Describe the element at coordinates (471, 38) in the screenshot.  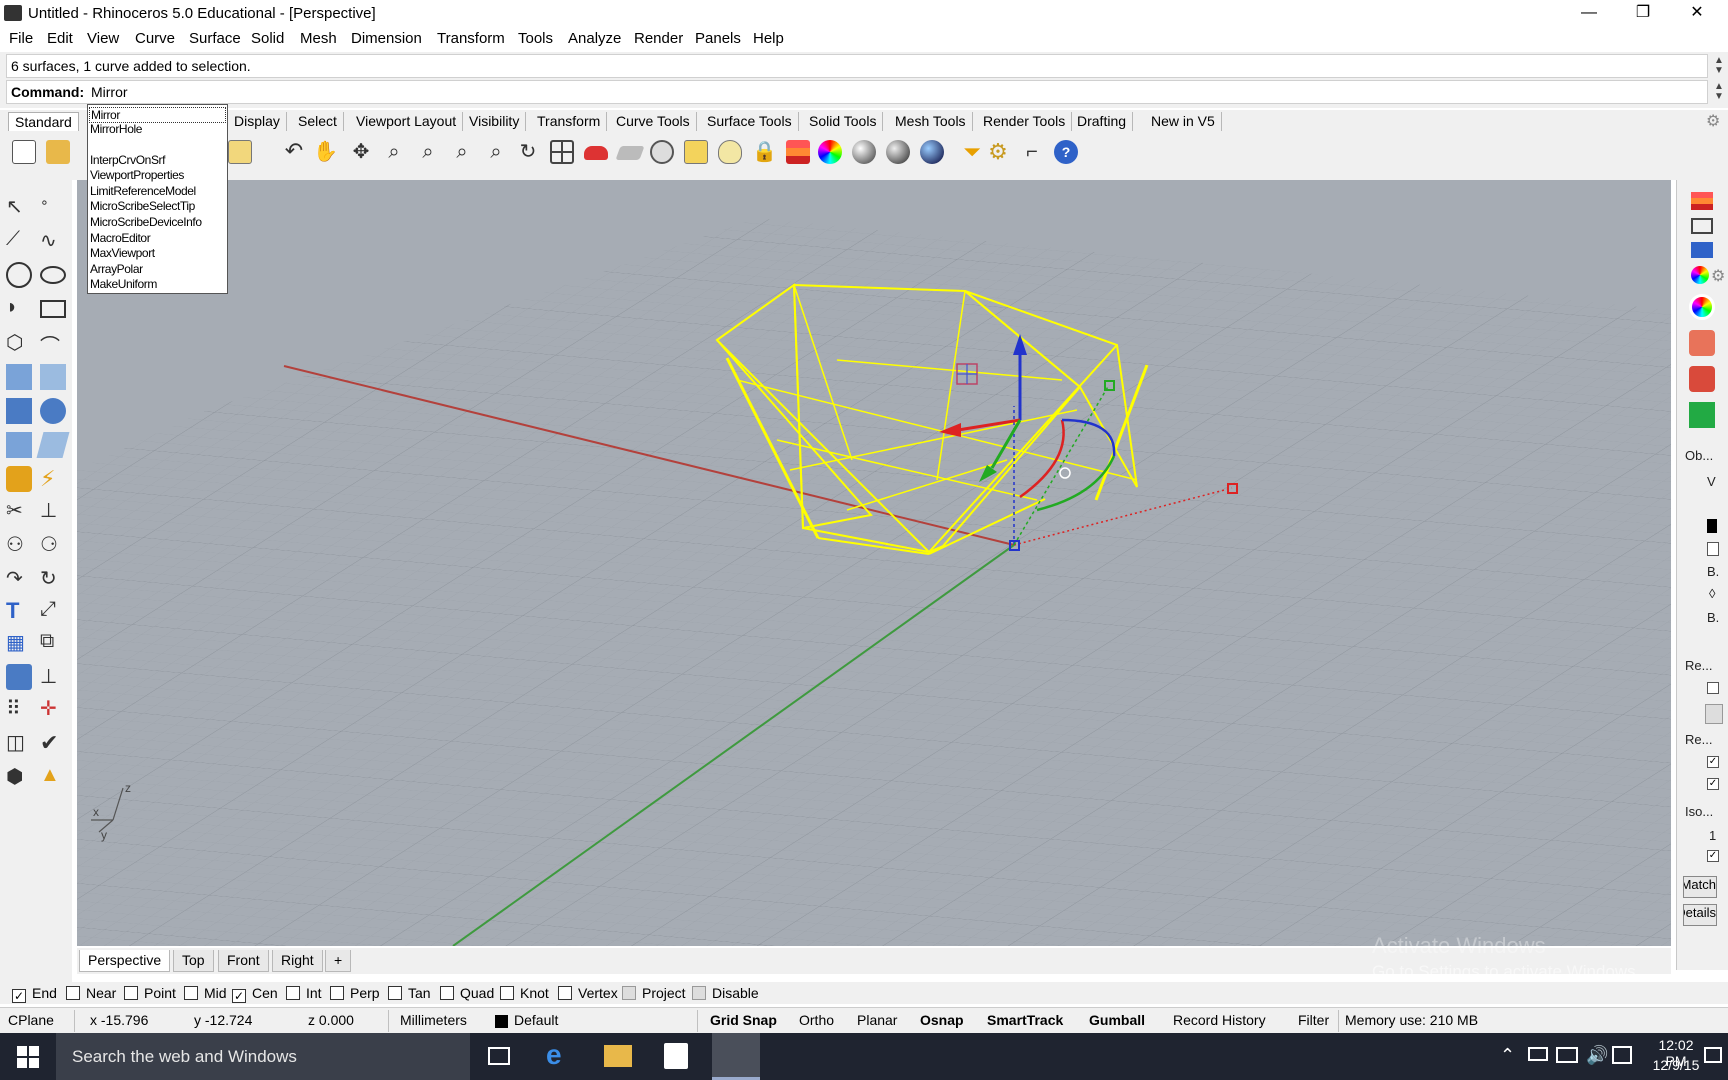
I see `menu-transform: Transform` at that location.